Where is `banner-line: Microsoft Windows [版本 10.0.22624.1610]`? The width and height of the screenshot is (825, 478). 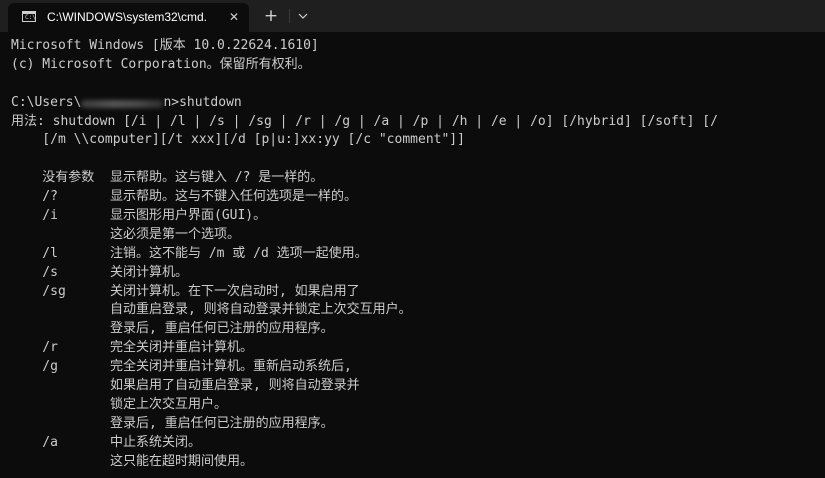
banner-line: Microsoft Windows [版本 10.0.22624.1610] is located at coordinates (165, 45).